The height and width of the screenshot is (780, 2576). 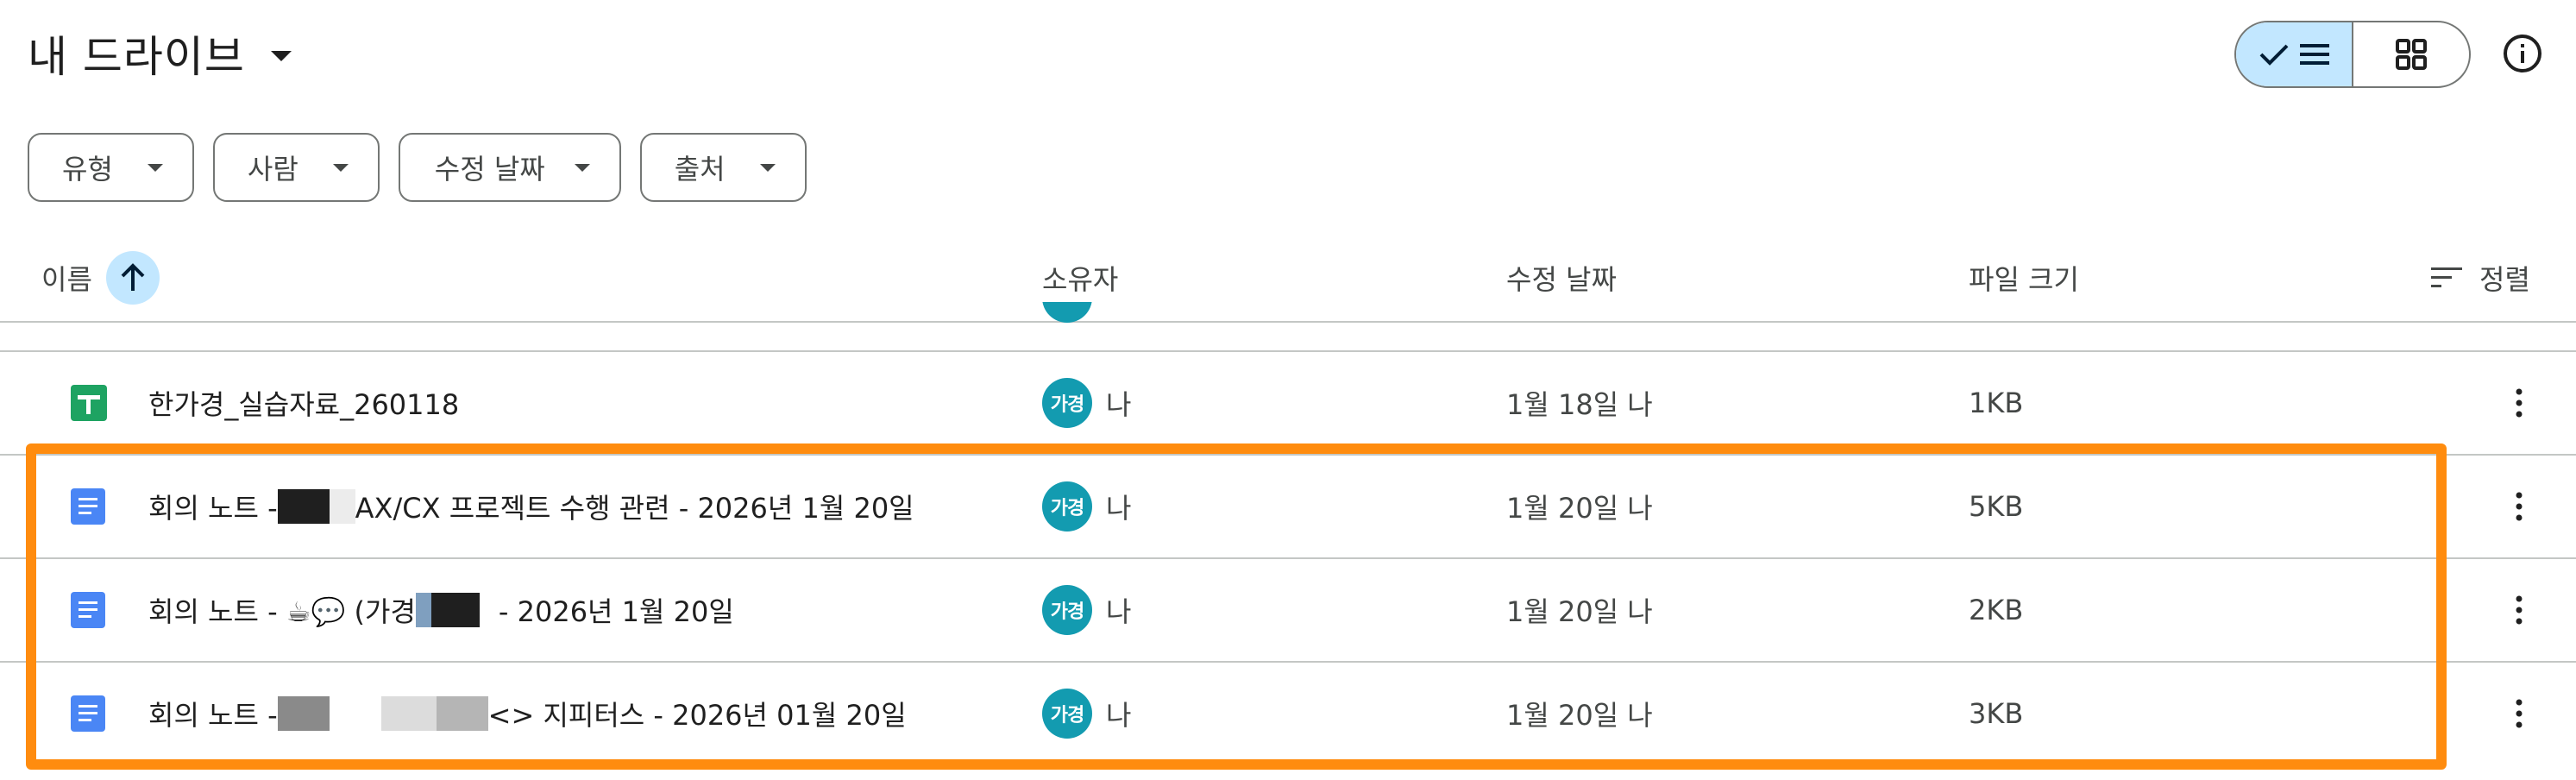 I want to click on file-name: 한가경_실습자료_260118, so click(x=304, y=405).